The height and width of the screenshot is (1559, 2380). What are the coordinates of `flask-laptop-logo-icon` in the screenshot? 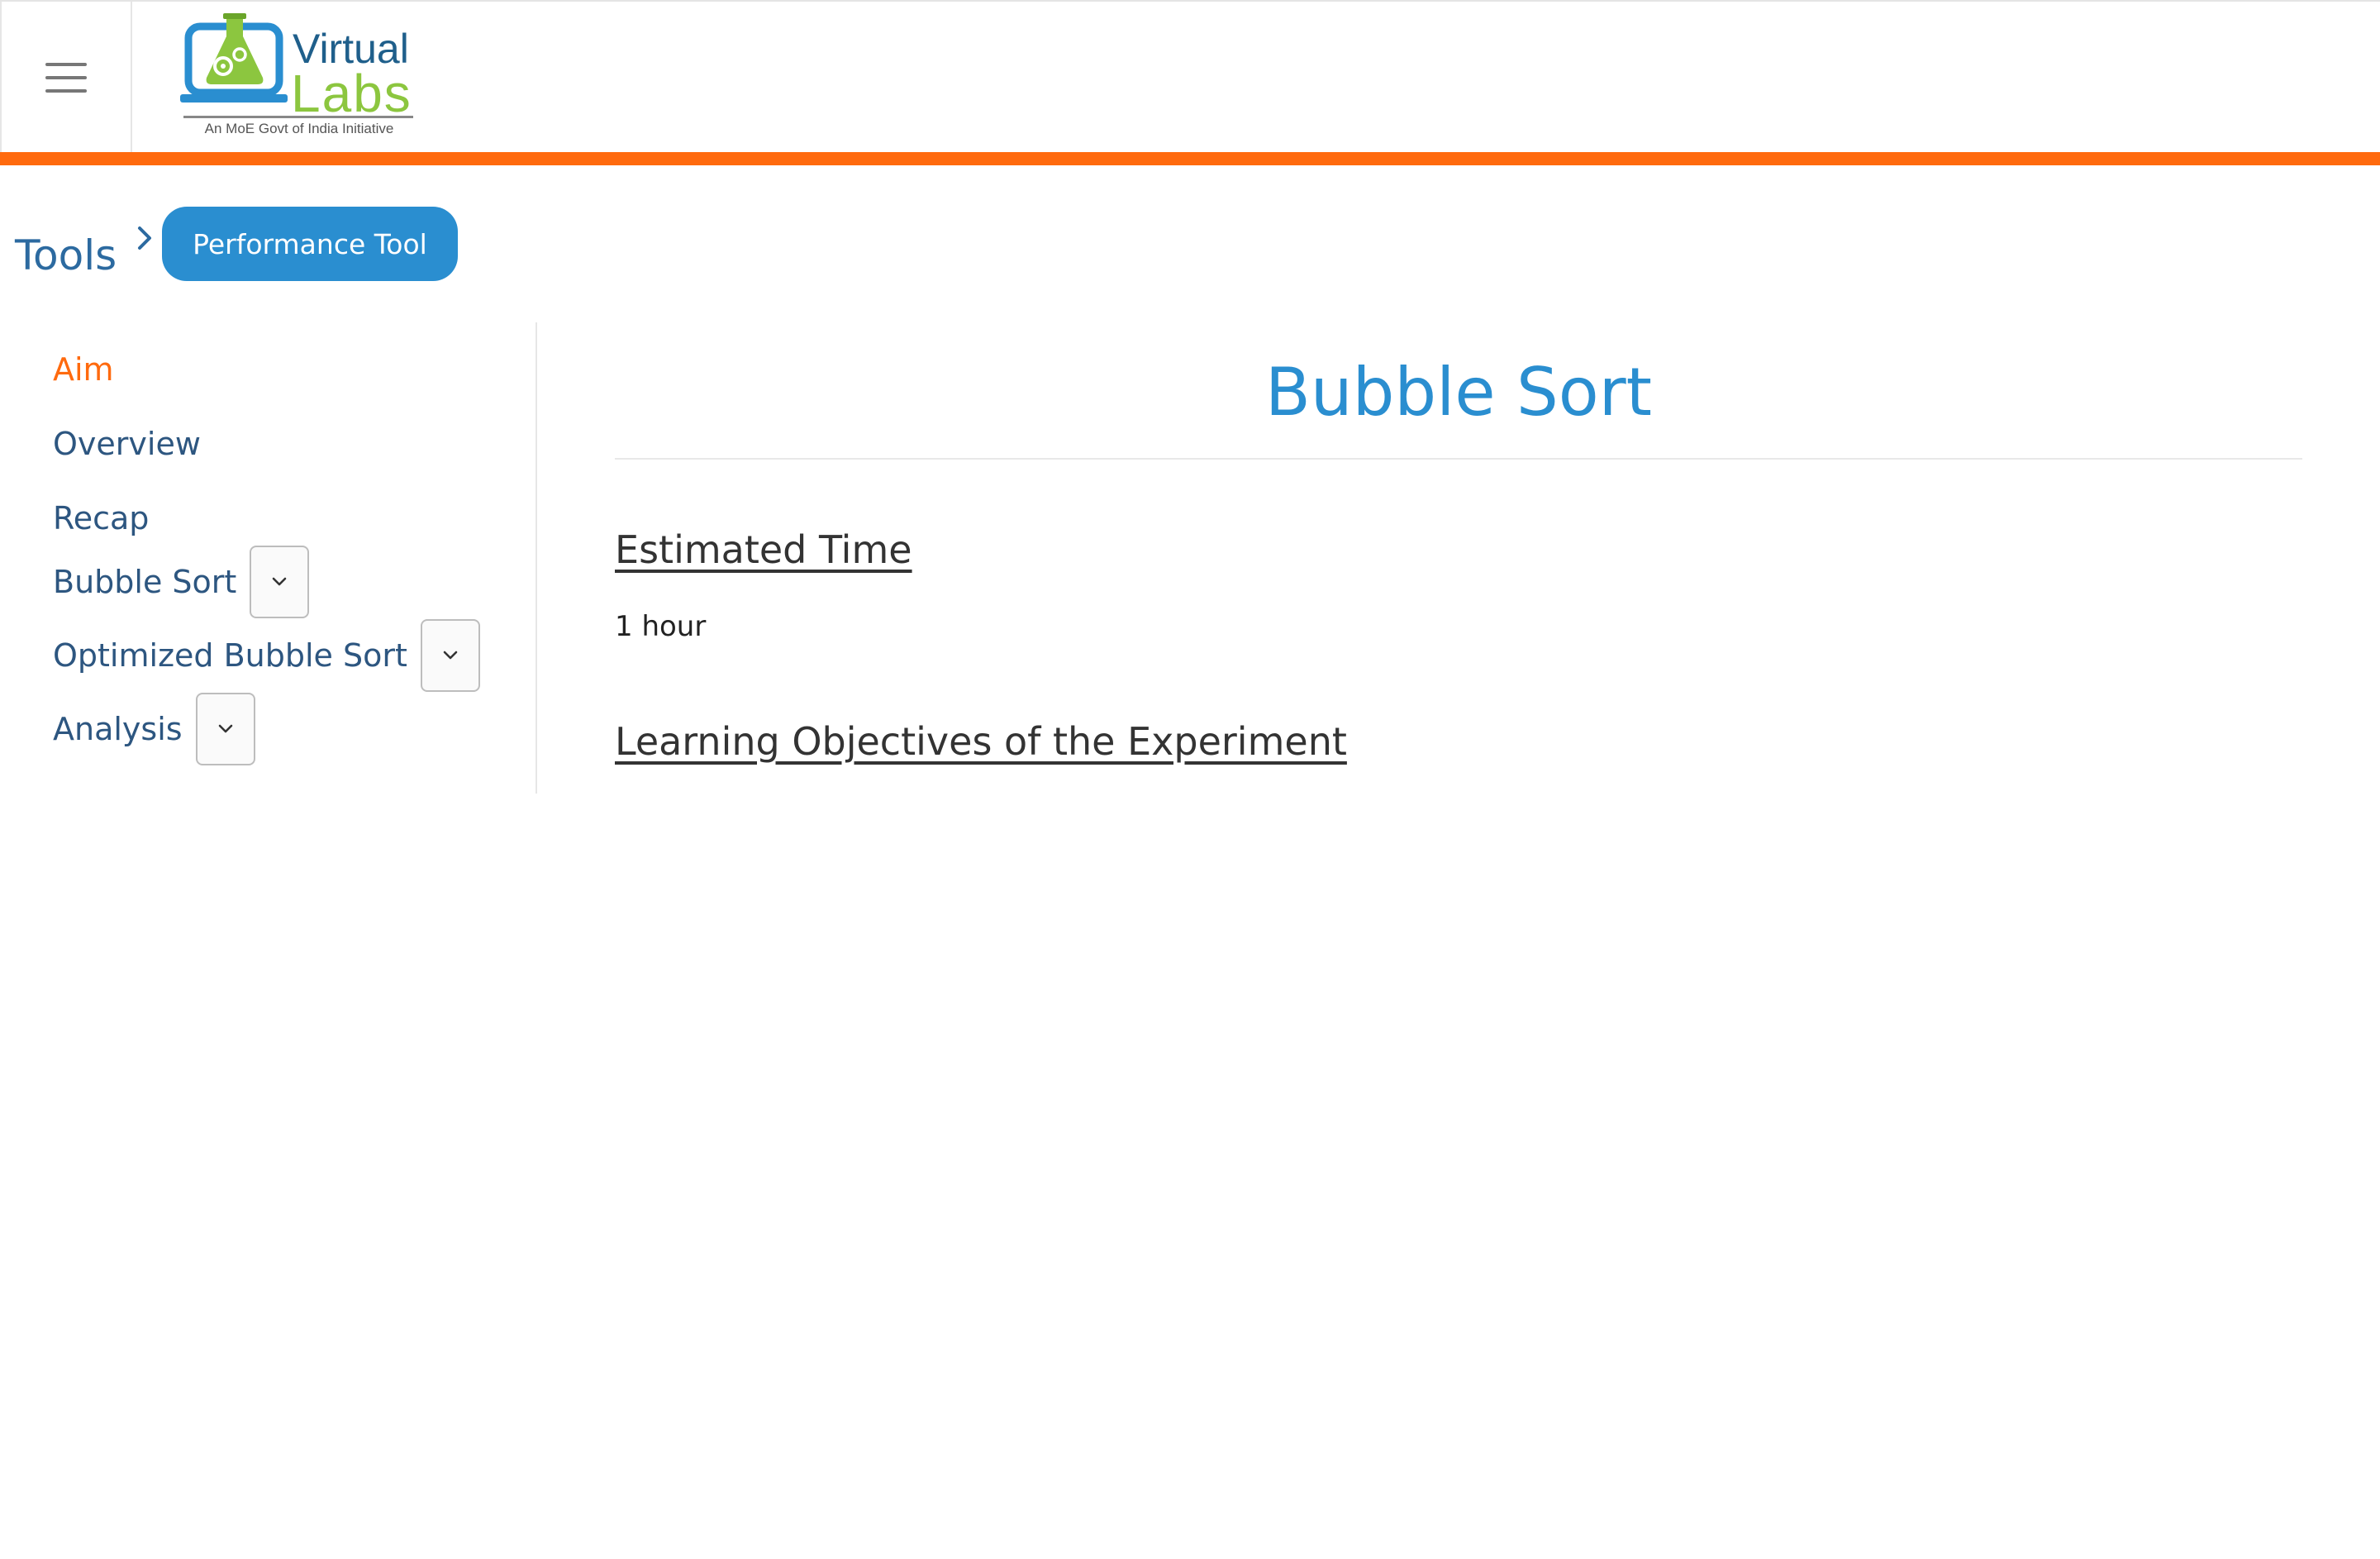 It's located at (234, 58).